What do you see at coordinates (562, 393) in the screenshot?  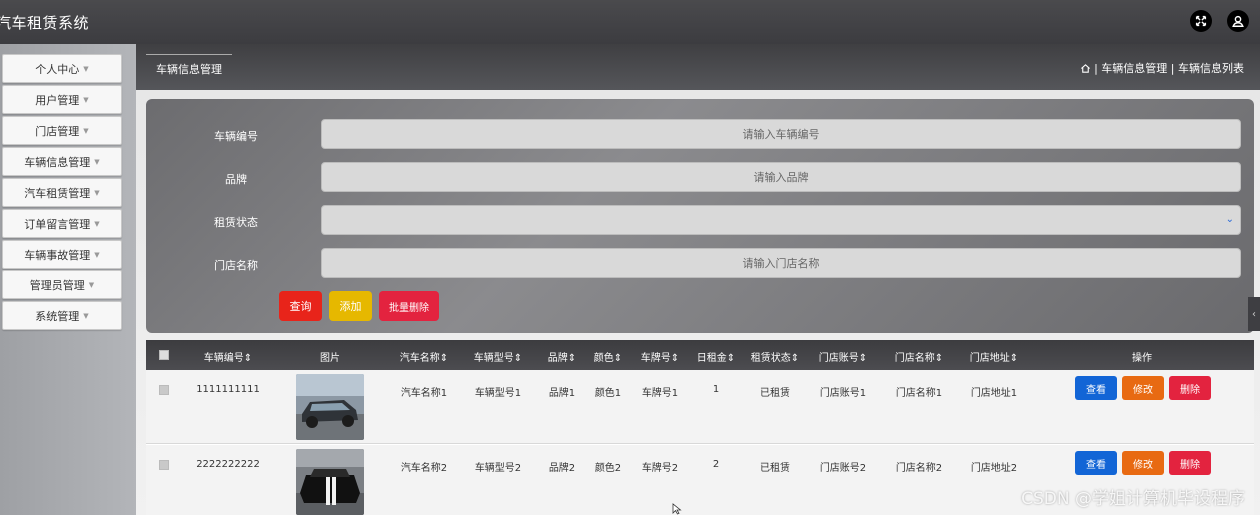 I see `cell-brand: 品牌1` at bounding box center [562, 393].